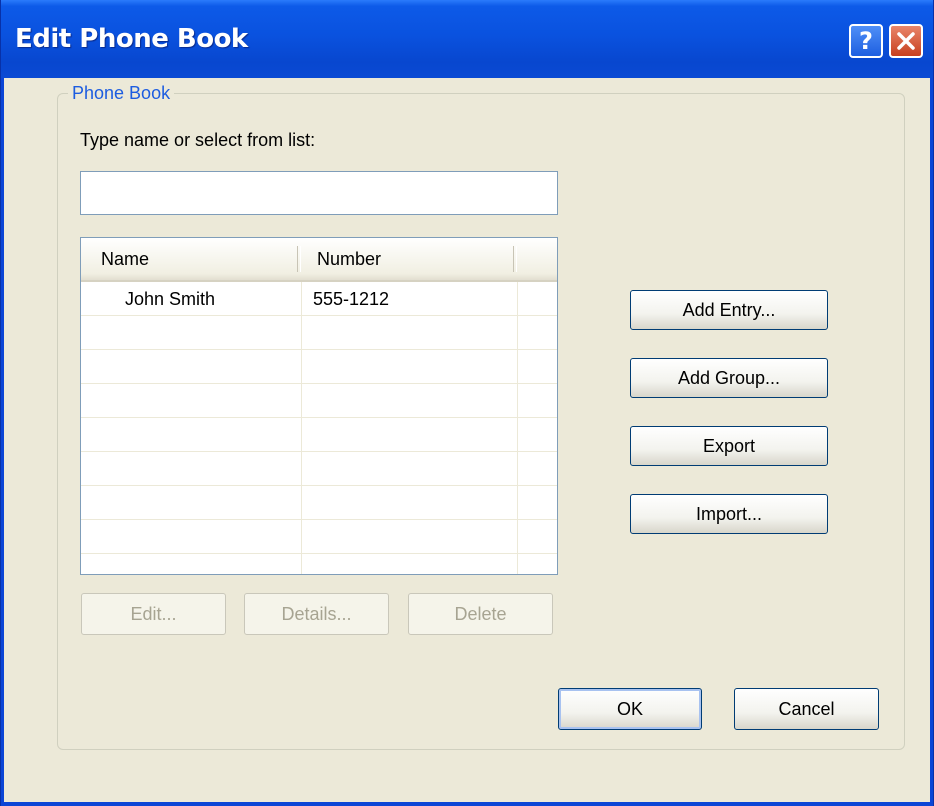 This screenshot has height=806, width=934. I want to click on ok-button: OK, so click(630, 709).